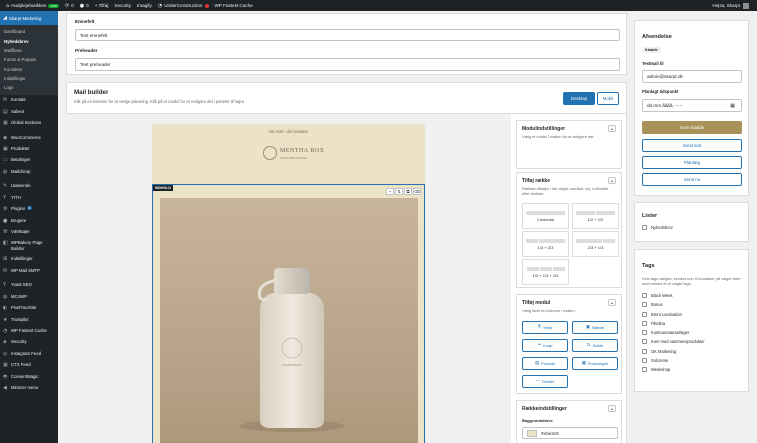  Describe the element at coordinates (673, 370) in the screenshot. I see `tag-checkbox-row: Weekshop` at that location.